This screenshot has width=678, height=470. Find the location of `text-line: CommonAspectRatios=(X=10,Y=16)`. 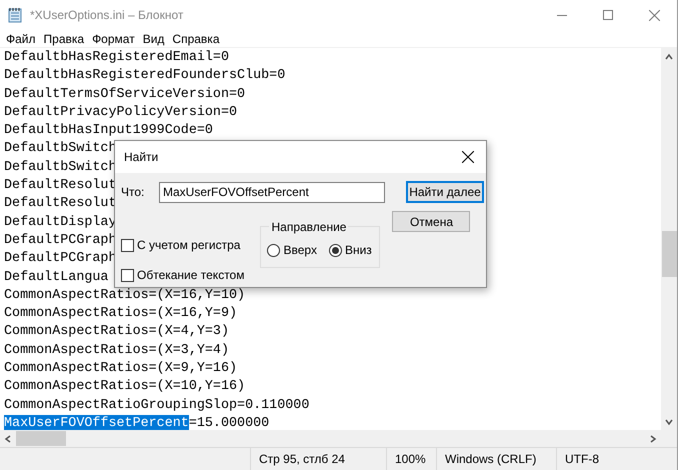

text-line: CommonAspectRatios=(X=10,Y=16) is located at coordinates (125, 387).